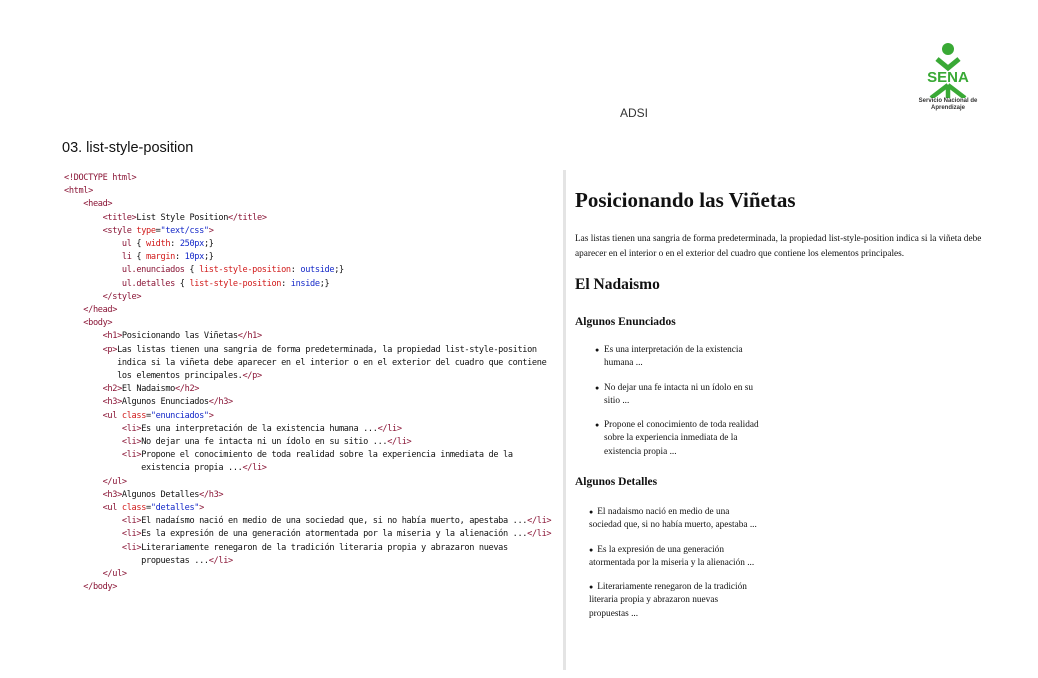 Image resolution: width=1038 pixels, height=678 pixels. I want to click on code-line: propuestas ...</li>, so click(148, 560).